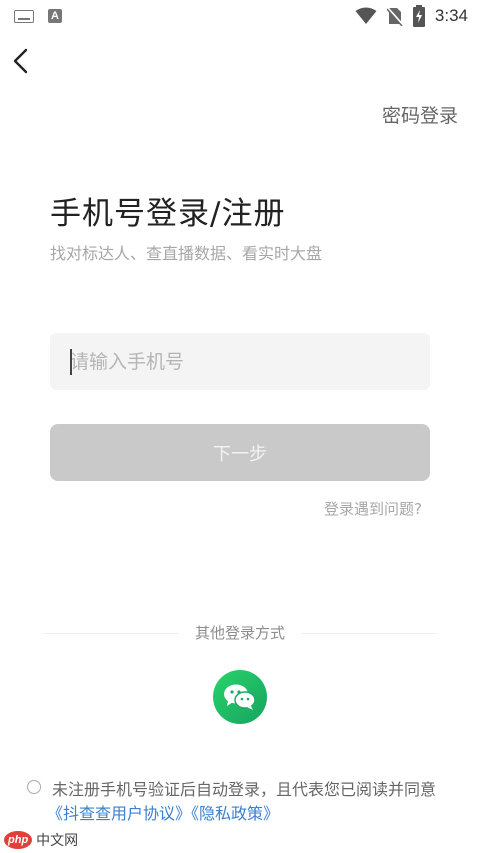 This screenshot has width=480, height=853. Describe the element at coordinates (240, 452) in the screenshot. I see `next-step-button: 下一步` at that location.